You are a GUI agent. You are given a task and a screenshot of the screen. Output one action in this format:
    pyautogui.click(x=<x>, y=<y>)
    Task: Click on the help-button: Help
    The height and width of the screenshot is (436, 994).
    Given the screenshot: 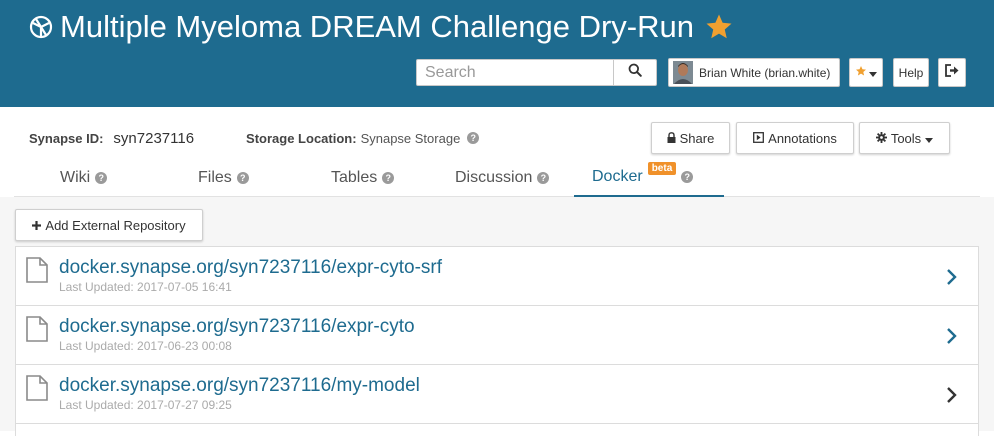 What is the action you would take?
    pyautogui.click(x=911, y=72)
    